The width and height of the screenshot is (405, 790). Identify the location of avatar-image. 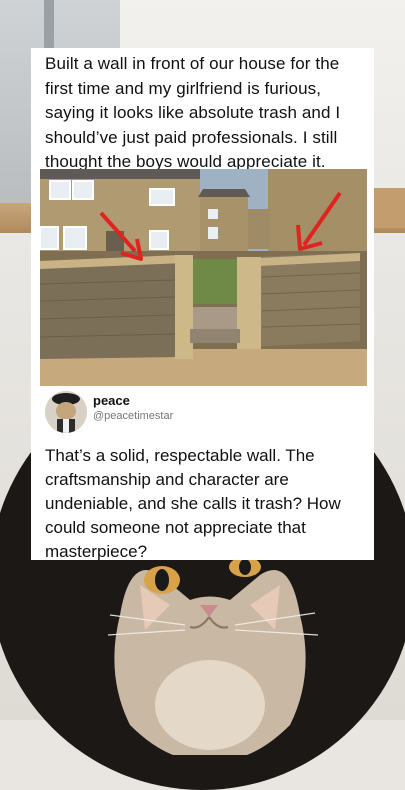
(66, 412).